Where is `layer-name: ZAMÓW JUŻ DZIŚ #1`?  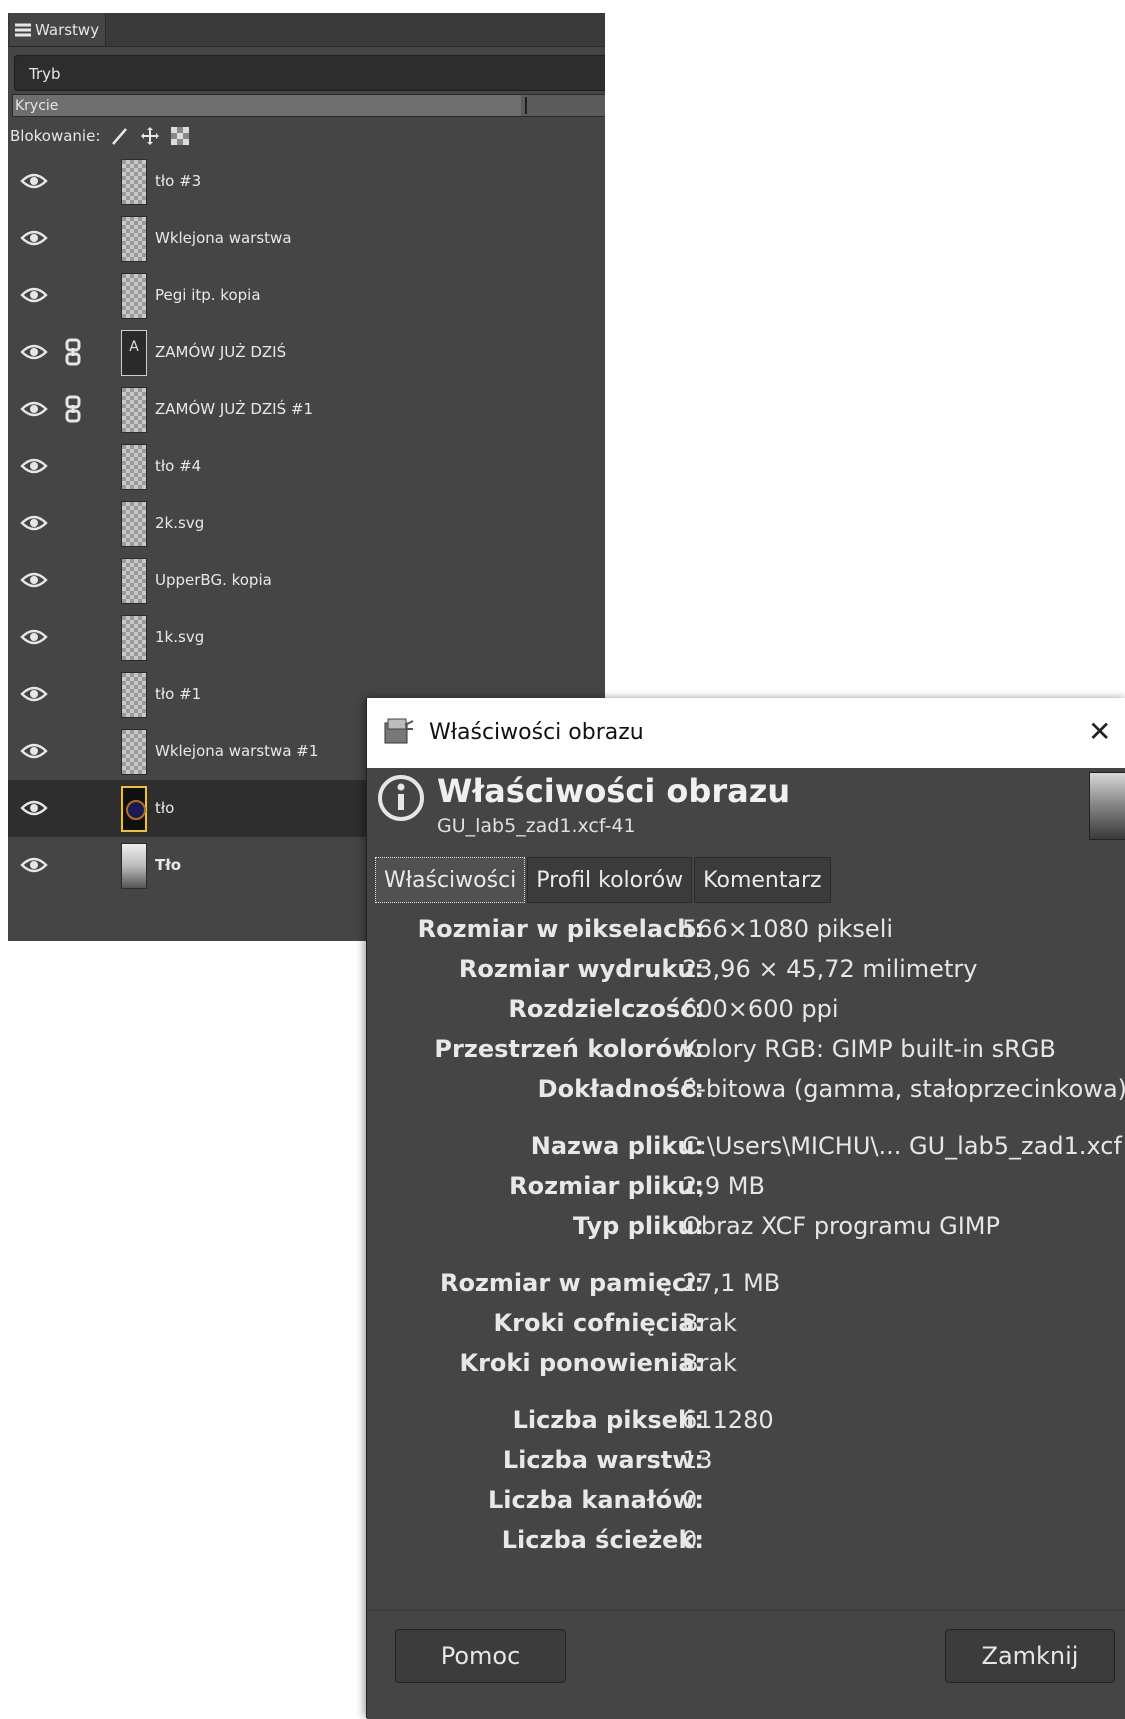
layer-name: ZAMÓW JUŻ DZIŚ #1 is located at coordinates (234, 409).